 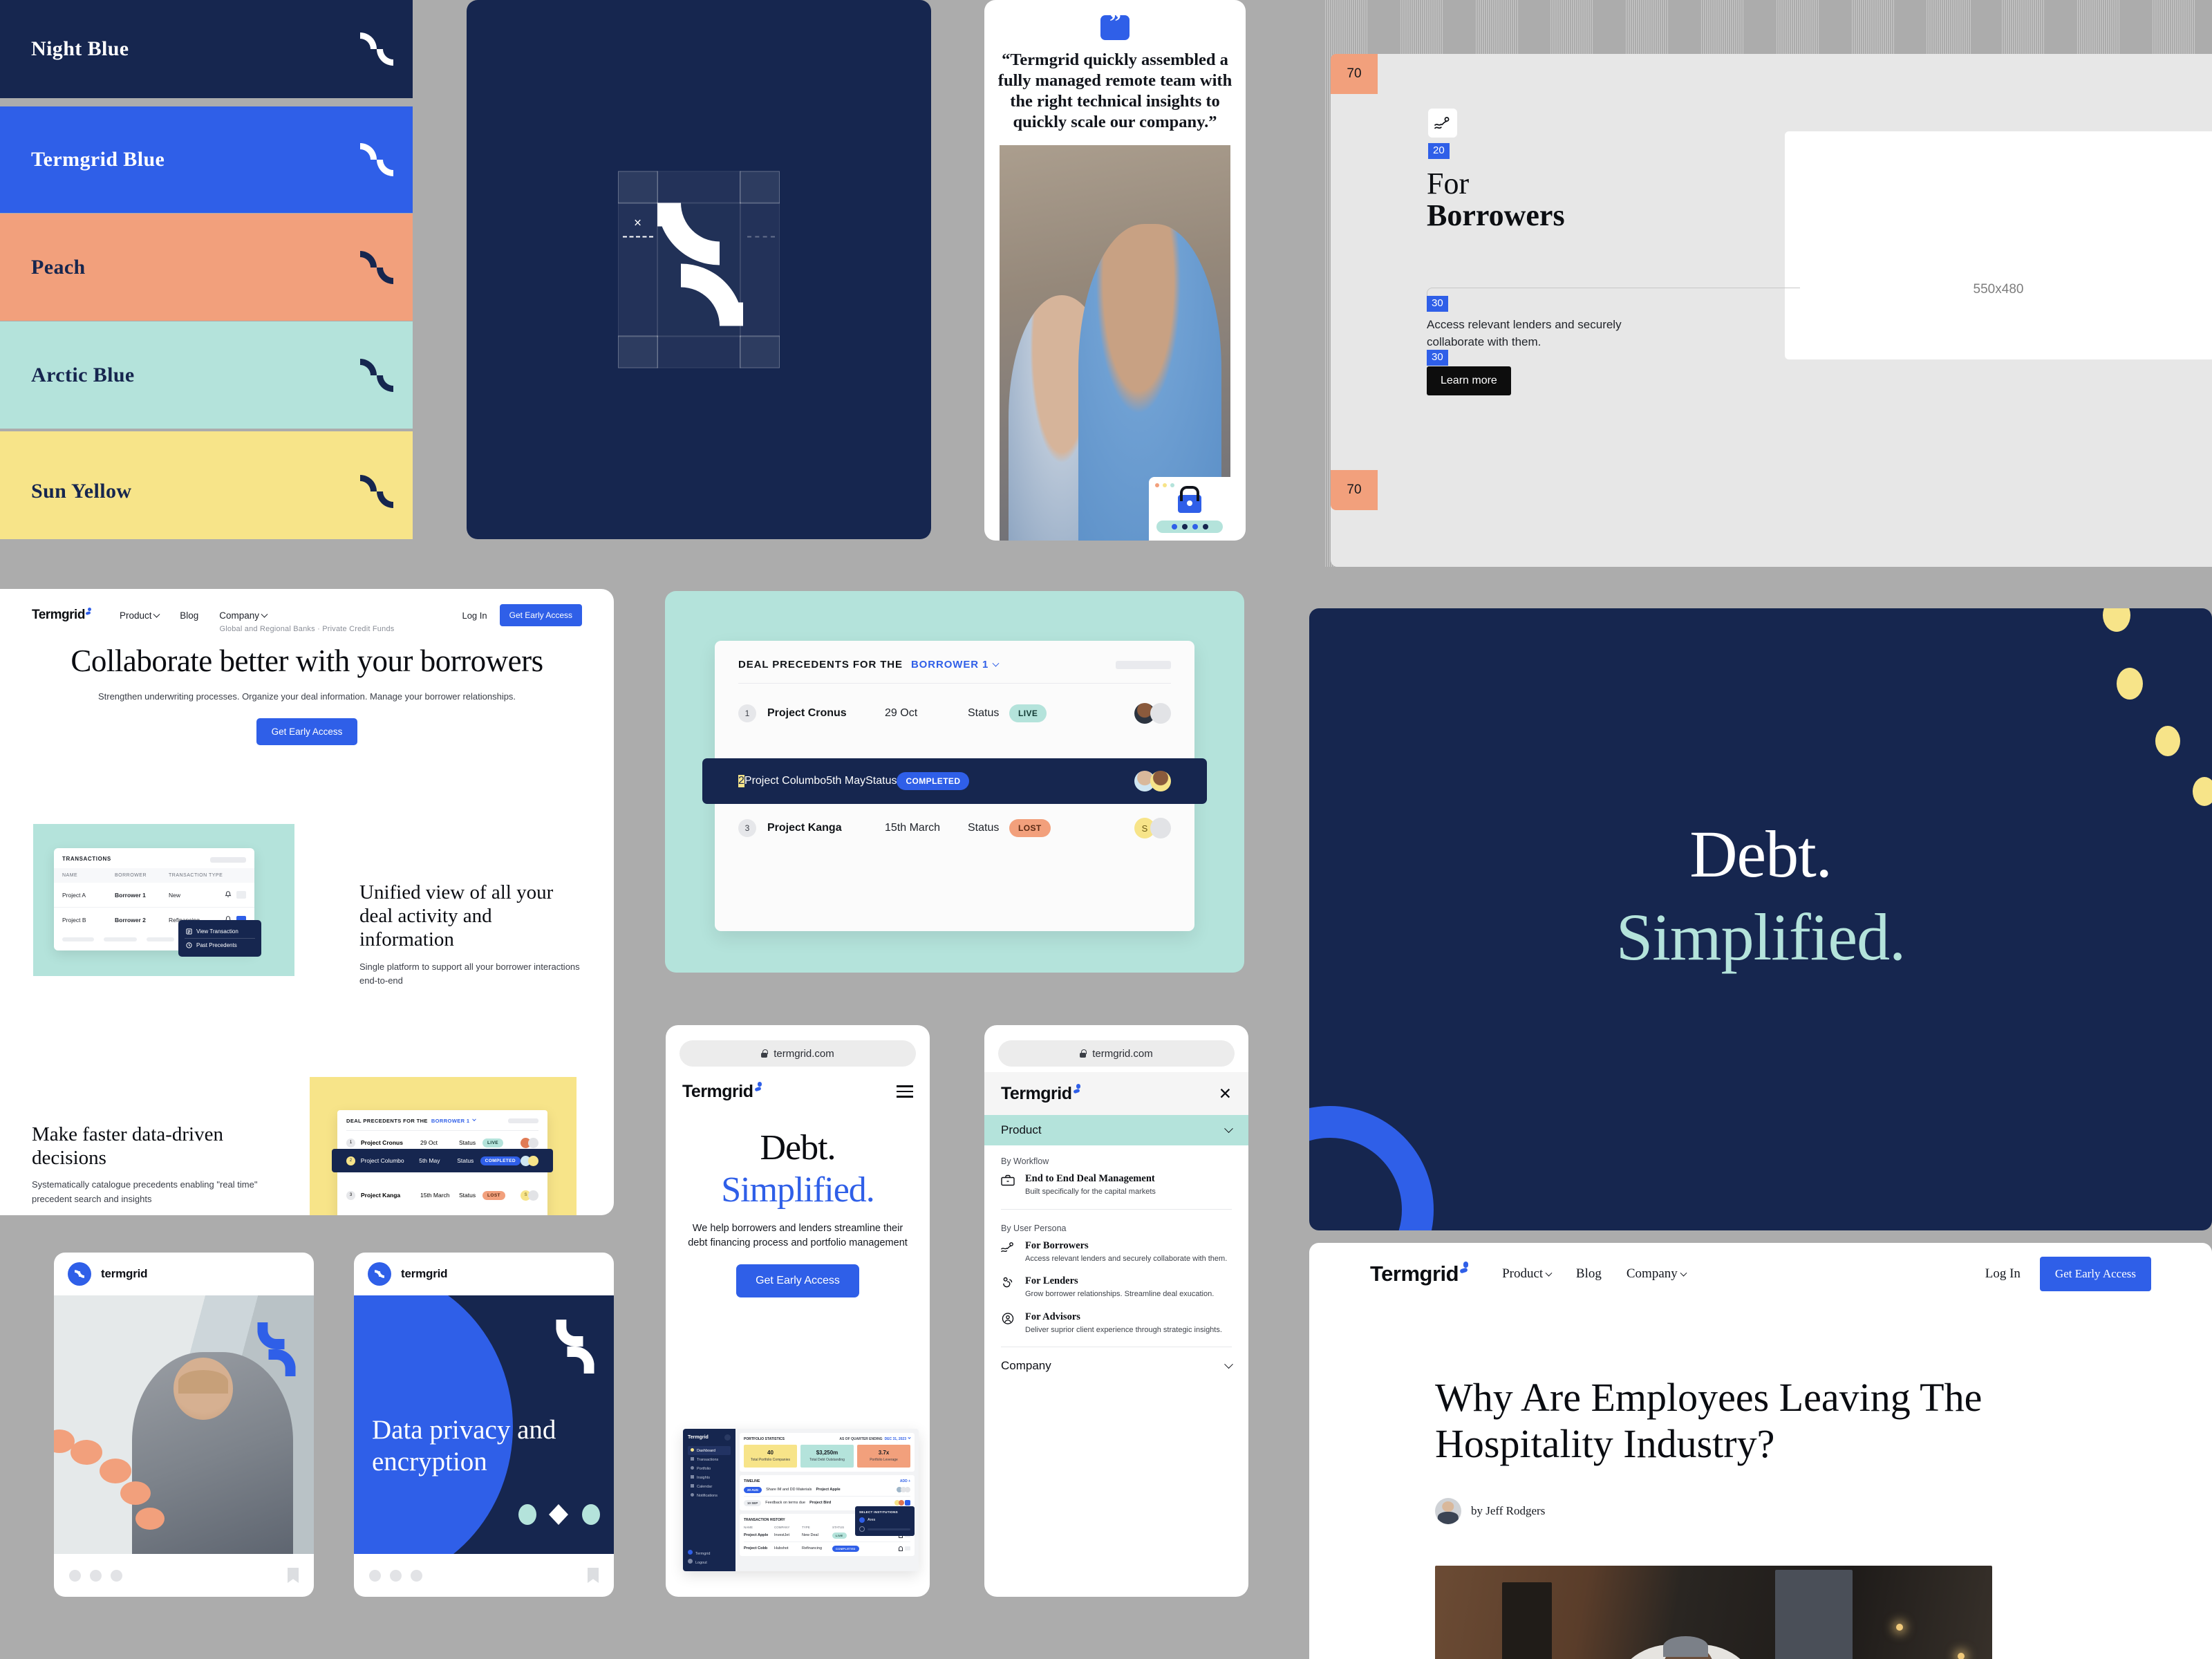 What do you see at coordinates (760, 269) in the screenshot?
I see `grid-band-right` at bounding box center [760, 269].